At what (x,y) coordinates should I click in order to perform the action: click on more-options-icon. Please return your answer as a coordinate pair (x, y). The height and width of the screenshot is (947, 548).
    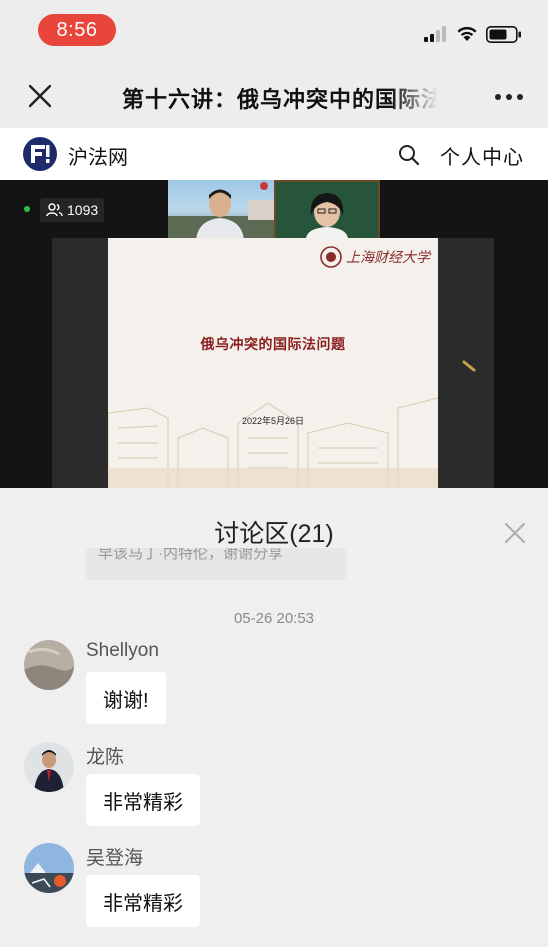
    Looking at the image, I should click on (509, 97).